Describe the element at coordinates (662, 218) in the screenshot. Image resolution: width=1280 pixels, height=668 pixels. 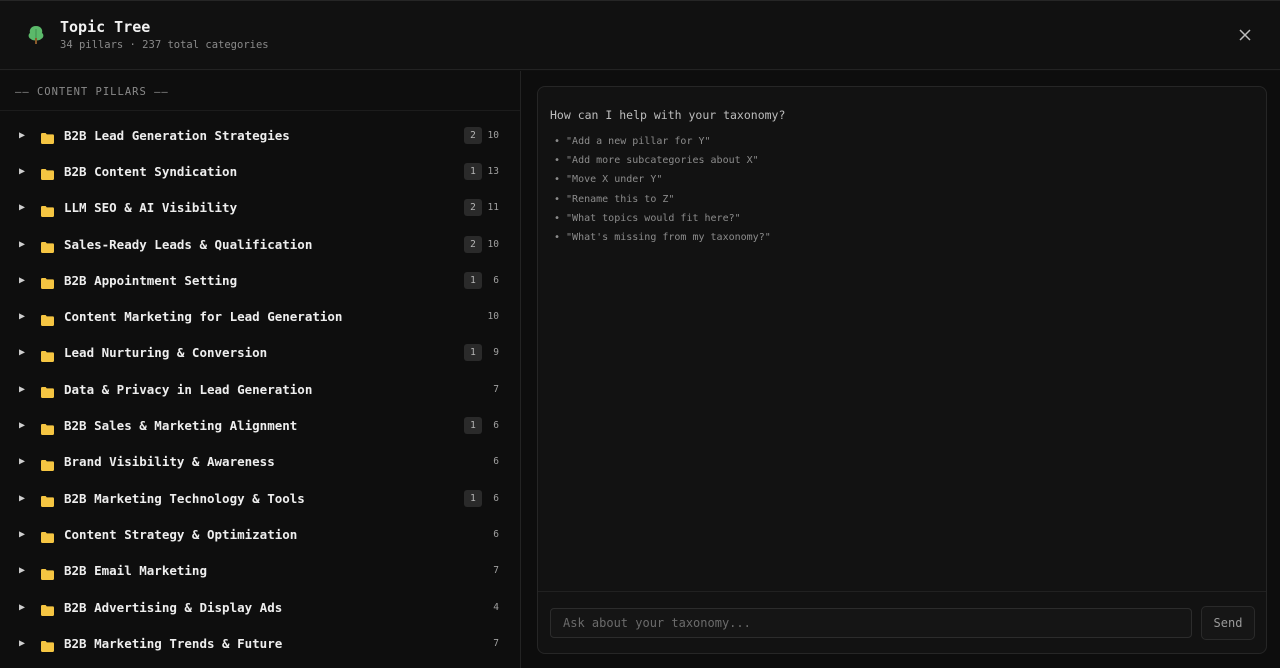
I see `suggestion-item: • "What topics would fit here?"` at that location.